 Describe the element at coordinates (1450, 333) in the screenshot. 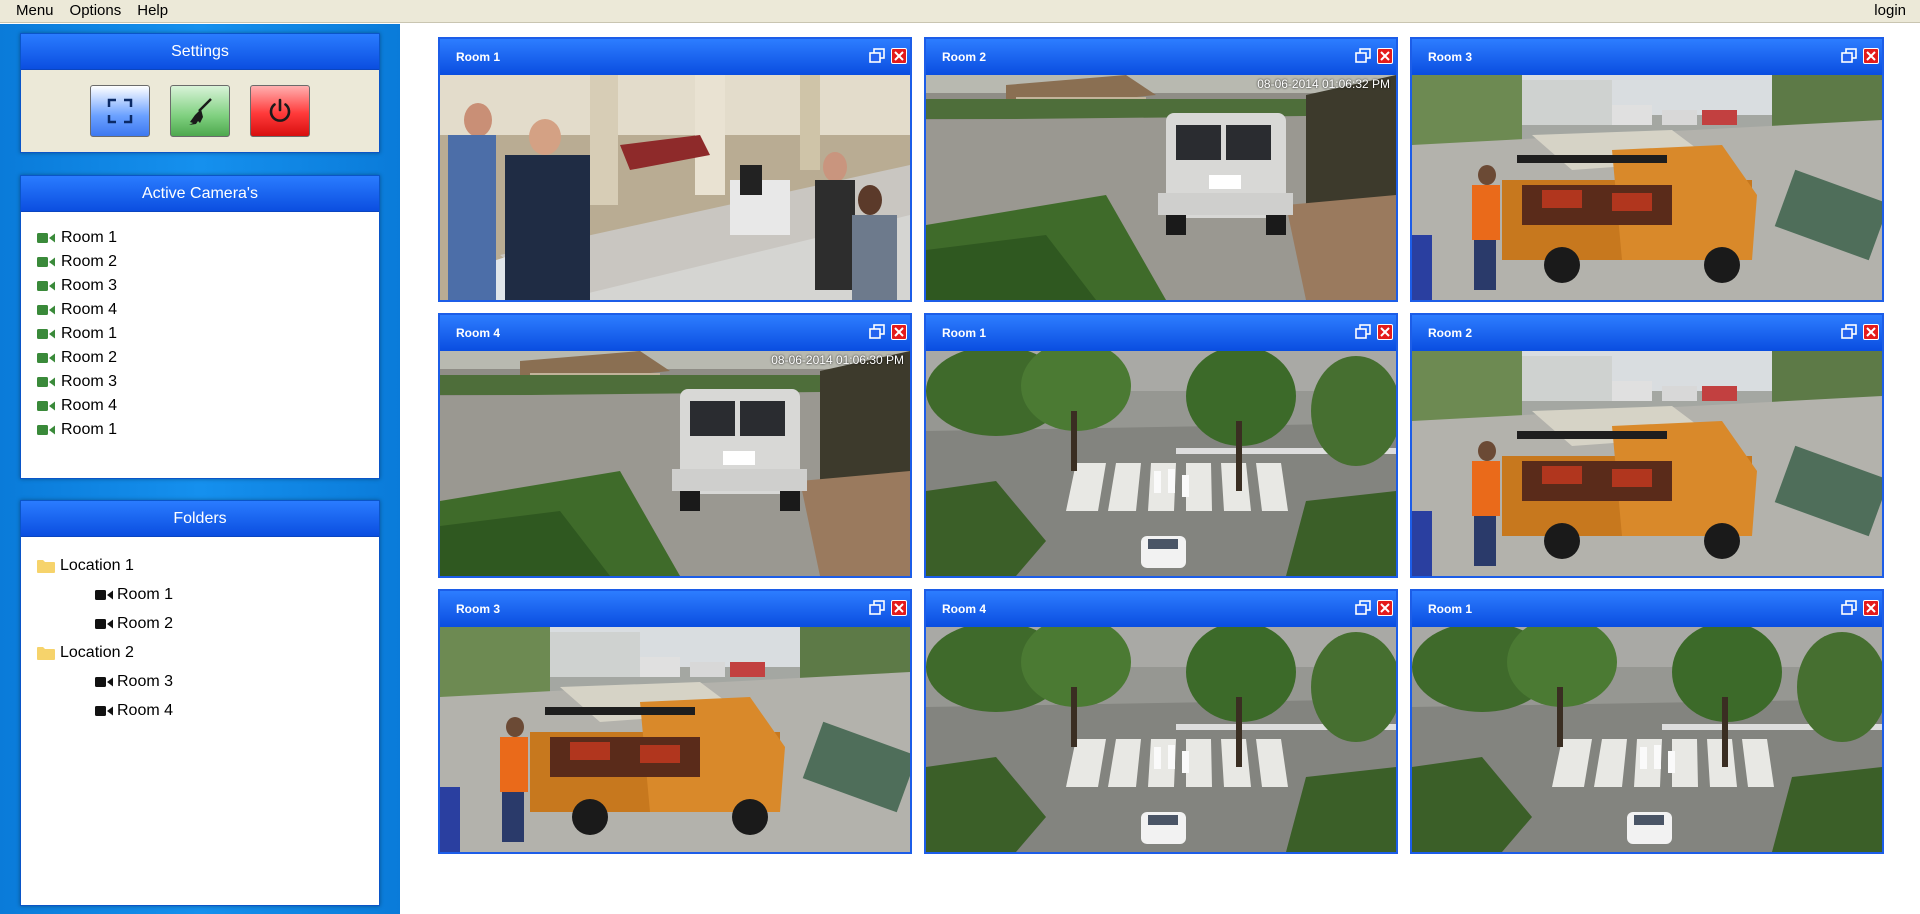

I see `camera-tile-title: Room 2` at that location.